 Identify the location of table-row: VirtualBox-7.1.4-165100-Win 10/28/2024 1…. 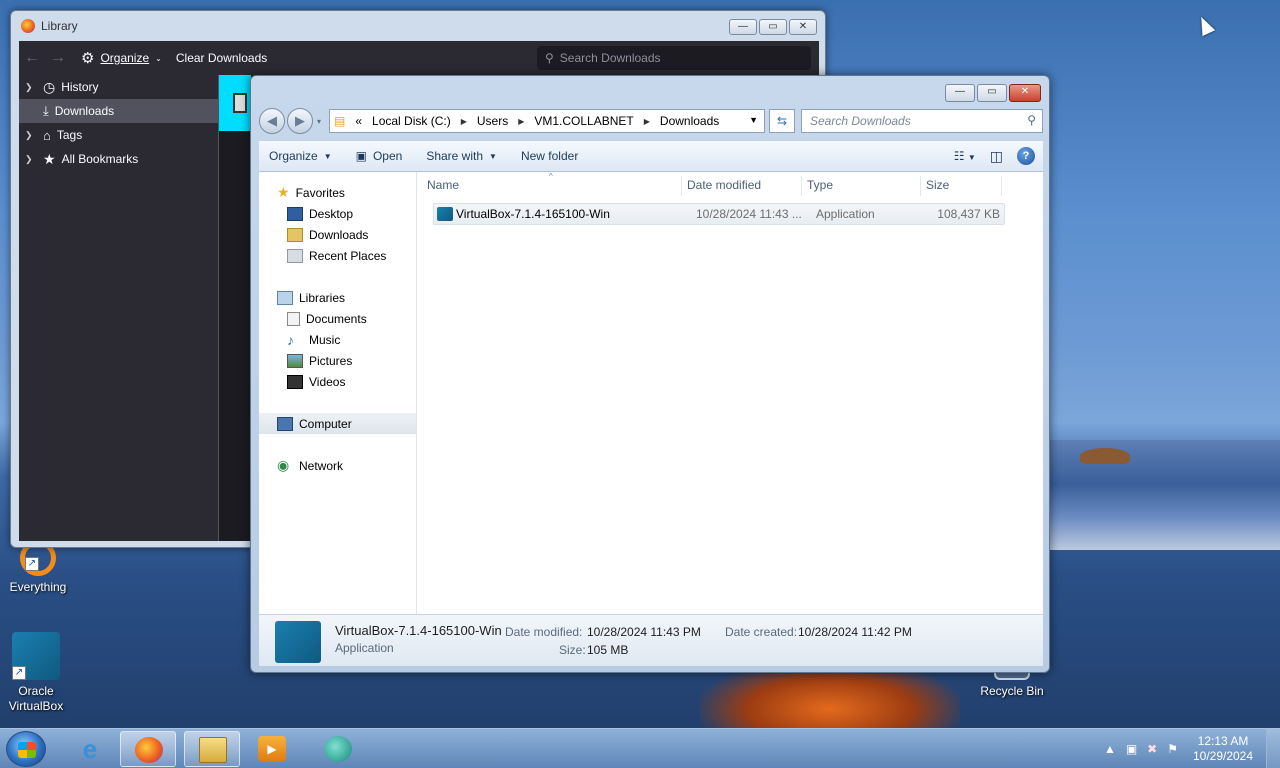
(719, 214).